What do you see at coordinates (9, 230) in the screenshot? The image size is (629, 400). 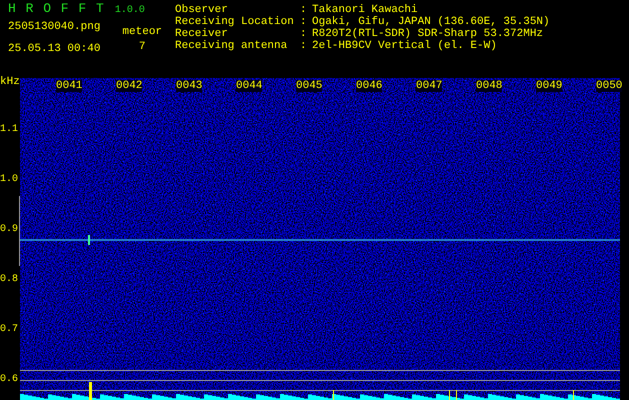 I see `frequency-label: 0.9` at bounding box center [9, 230].